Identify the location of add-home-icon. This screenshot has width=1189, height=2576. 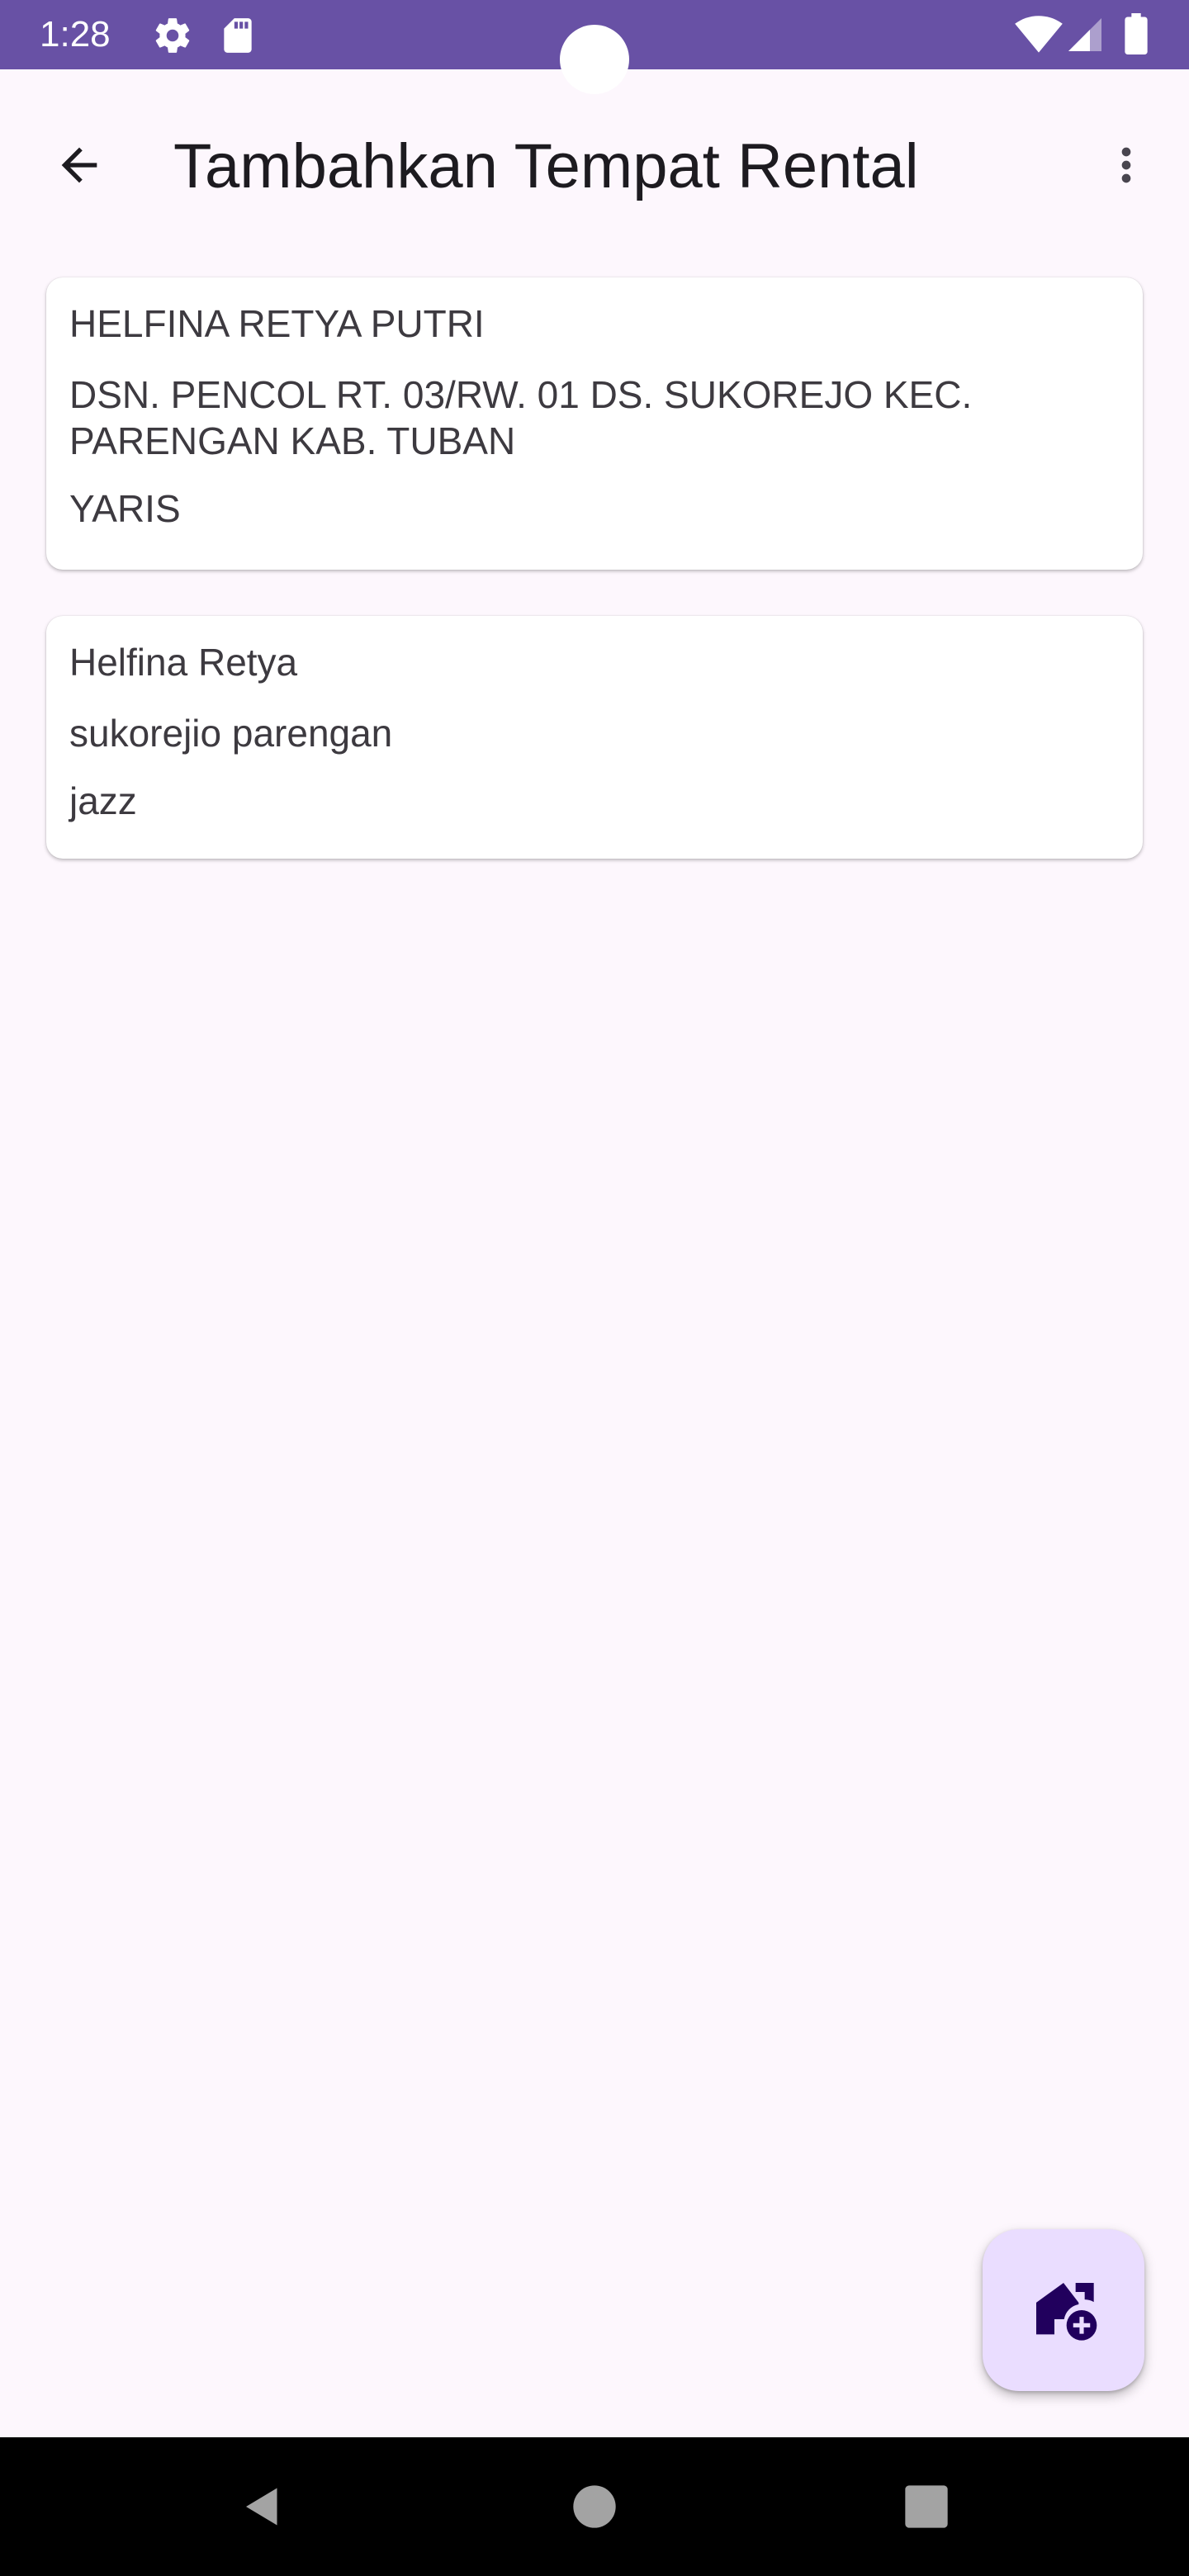
(1066, 2312).